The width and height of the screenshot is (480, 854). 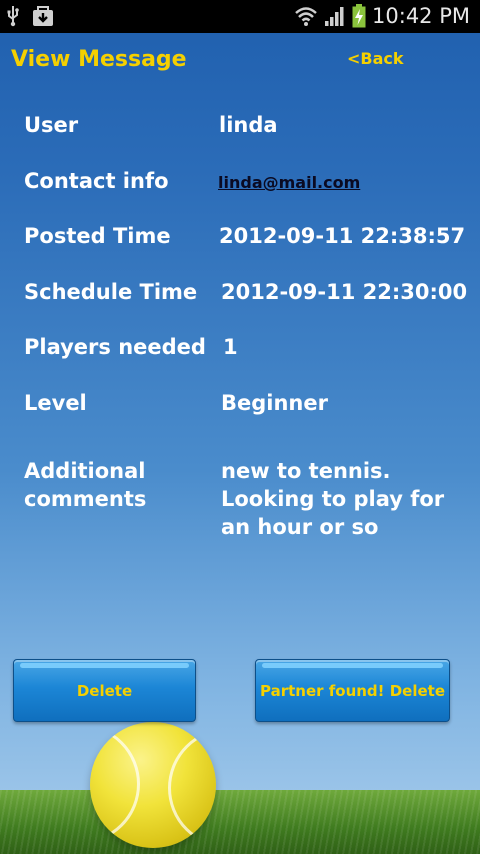 What do you see at coordinates (359, 16) in the screenshot?
I see `battery-charging-icon` at bounding box center [359, 16].